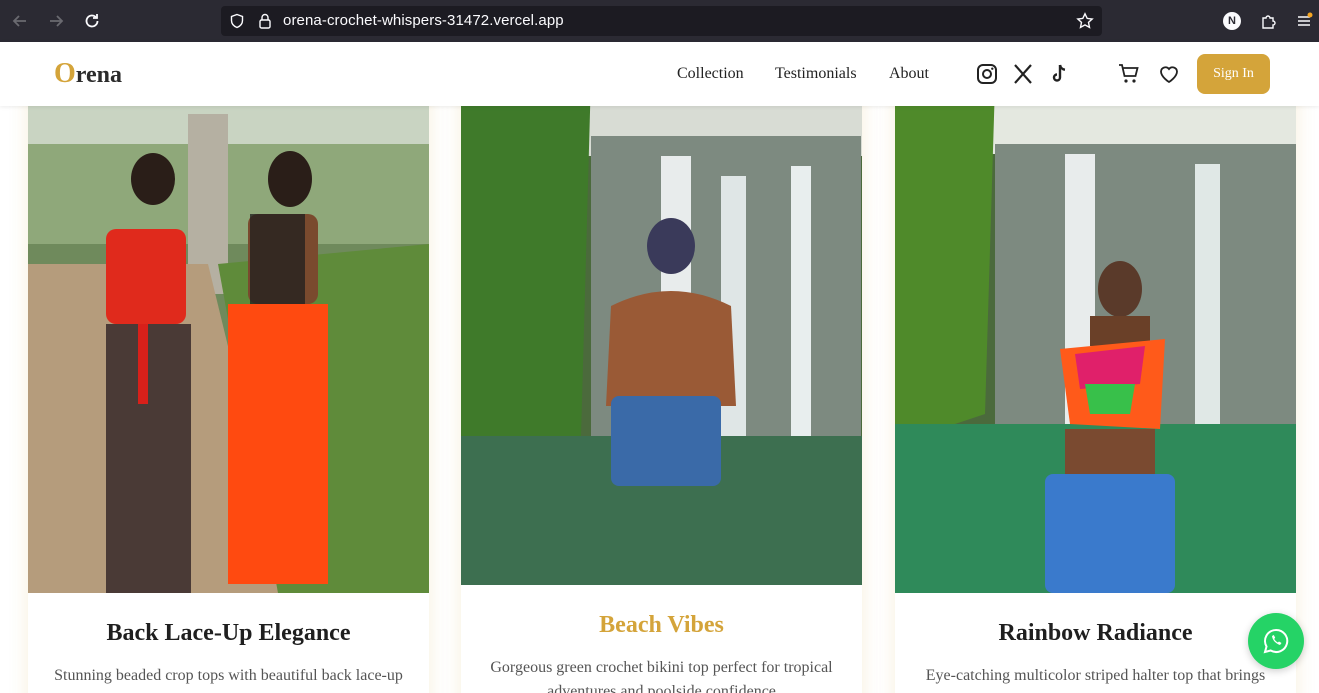  I want to click on hamburger-icon, so click(1305, 19).